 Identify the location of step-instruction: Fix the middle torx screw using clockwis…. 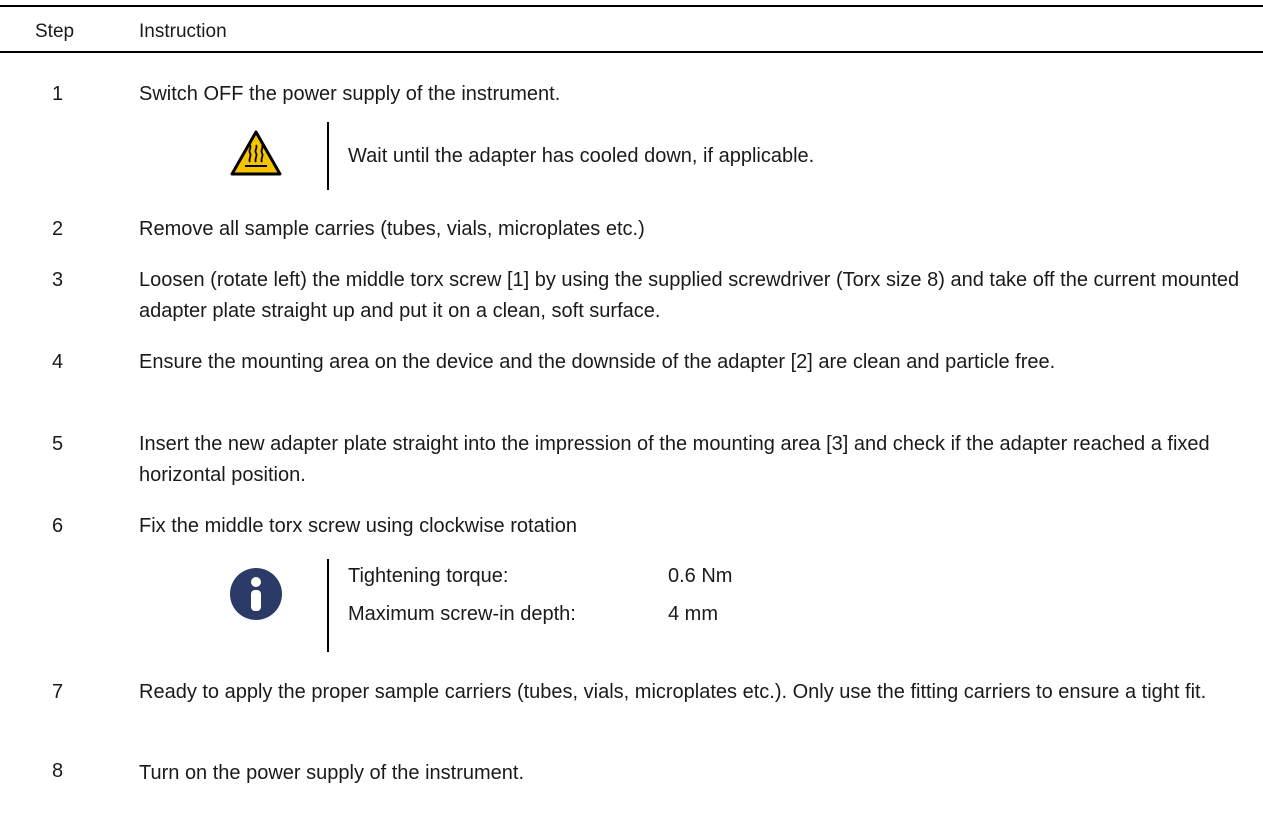
(358, 526).